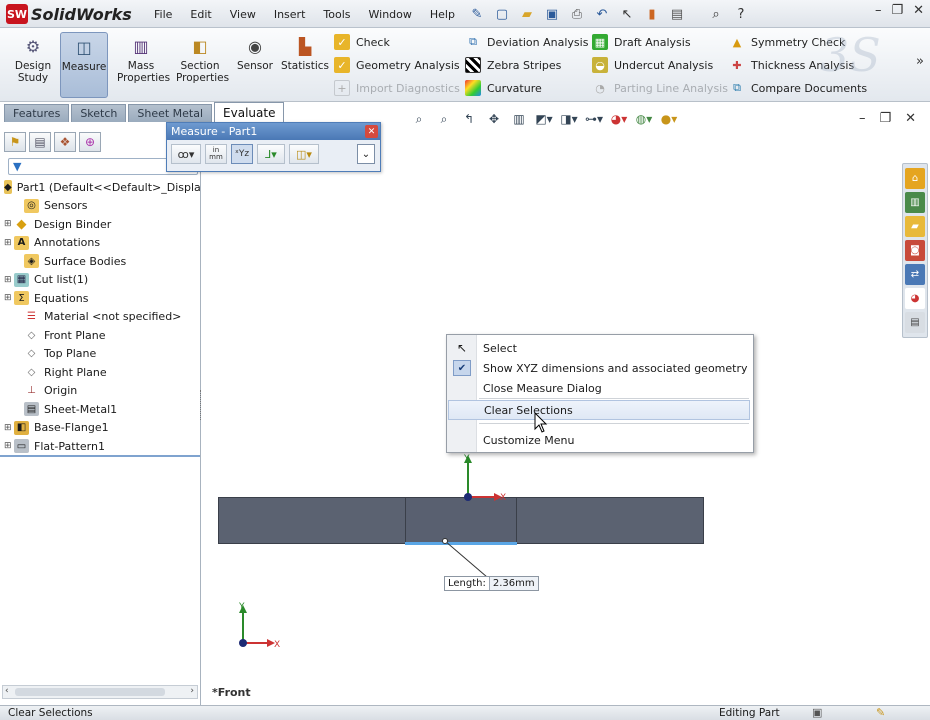 Image resolution: width=930 pixels, height=720 pixels. I want to click on callout-leader-line, so click(466, 559).